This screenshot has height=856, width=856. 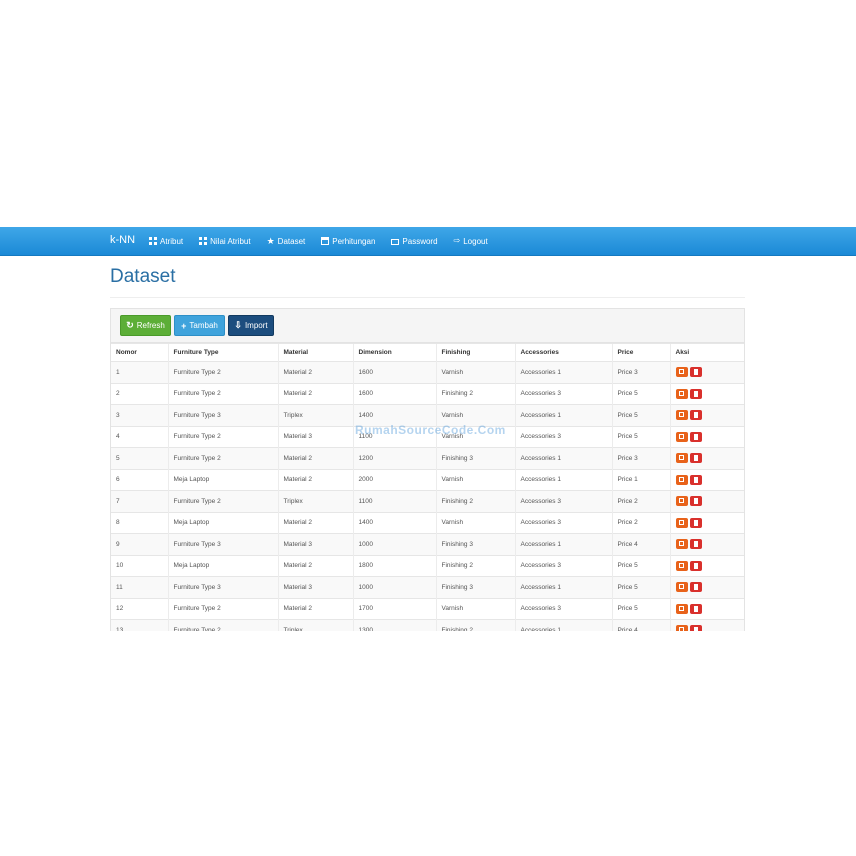 I want to click on table-cell: Finishing 3, so click(x=475, y=458).